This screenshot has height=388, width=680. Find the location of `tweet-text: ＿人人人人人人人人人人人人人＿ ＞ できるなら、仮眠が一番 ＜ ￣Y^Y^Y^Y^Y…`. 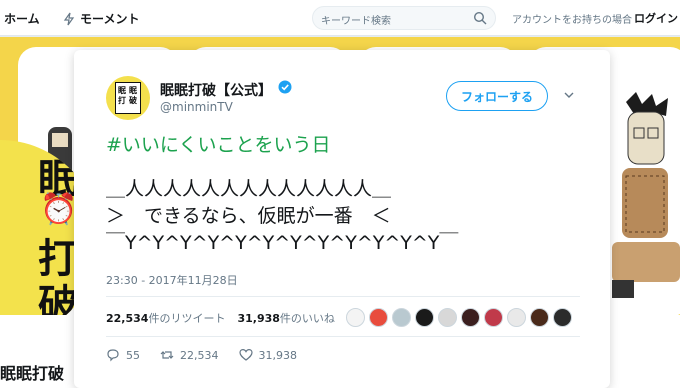

tweet-text: ＿人人人人人人人人人人人人人＿ ＞ できるなら、仮眠が一番 ＜ ￣Y^Y^Y^Y^Y… is located at coordinates (282, 216).